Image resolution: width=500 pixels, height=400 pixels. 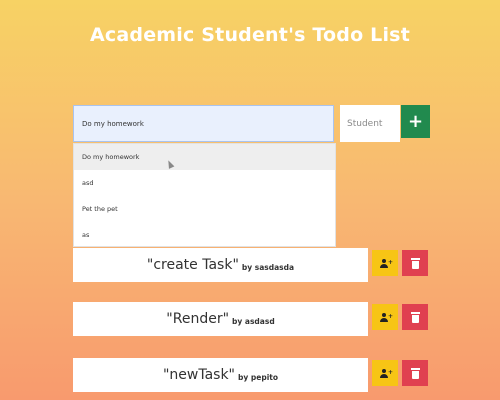 I want to click on task-author: by pepito, so click(x=258, y=377).